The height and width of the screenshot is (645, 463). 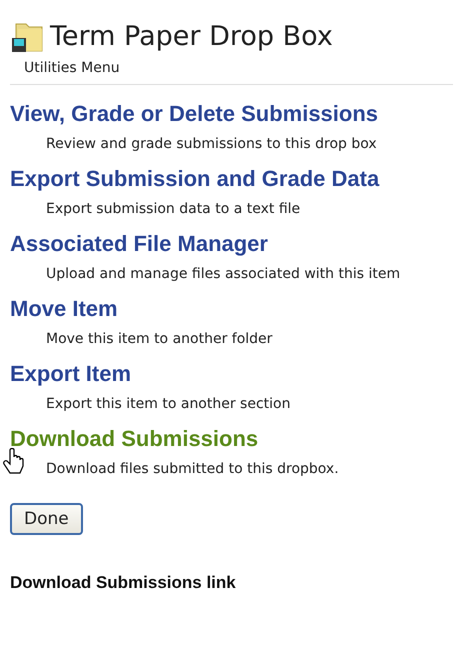 What do you see at coordinates (159, 339) in the screenshot?
I see `link-description: Move this item to another folder` at bounding box center [159, 339].